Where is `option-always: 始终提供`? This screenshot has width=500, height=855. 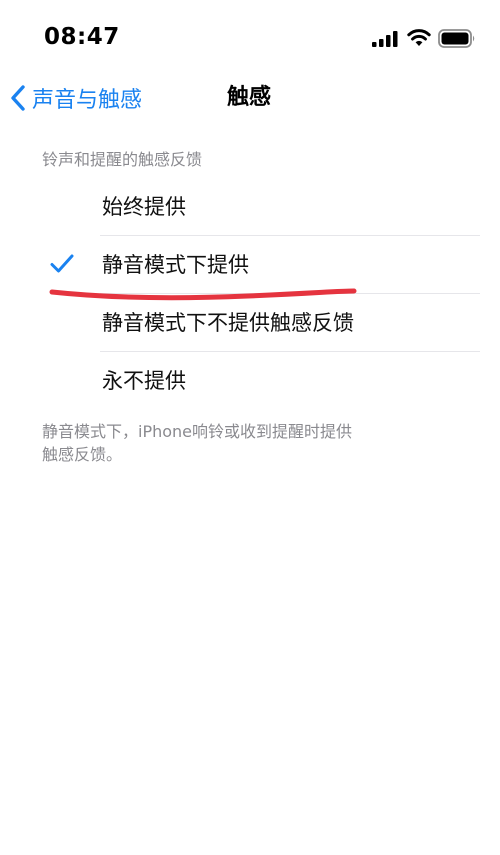
option-always: 始终提供 is located at coordinates (250, 207).